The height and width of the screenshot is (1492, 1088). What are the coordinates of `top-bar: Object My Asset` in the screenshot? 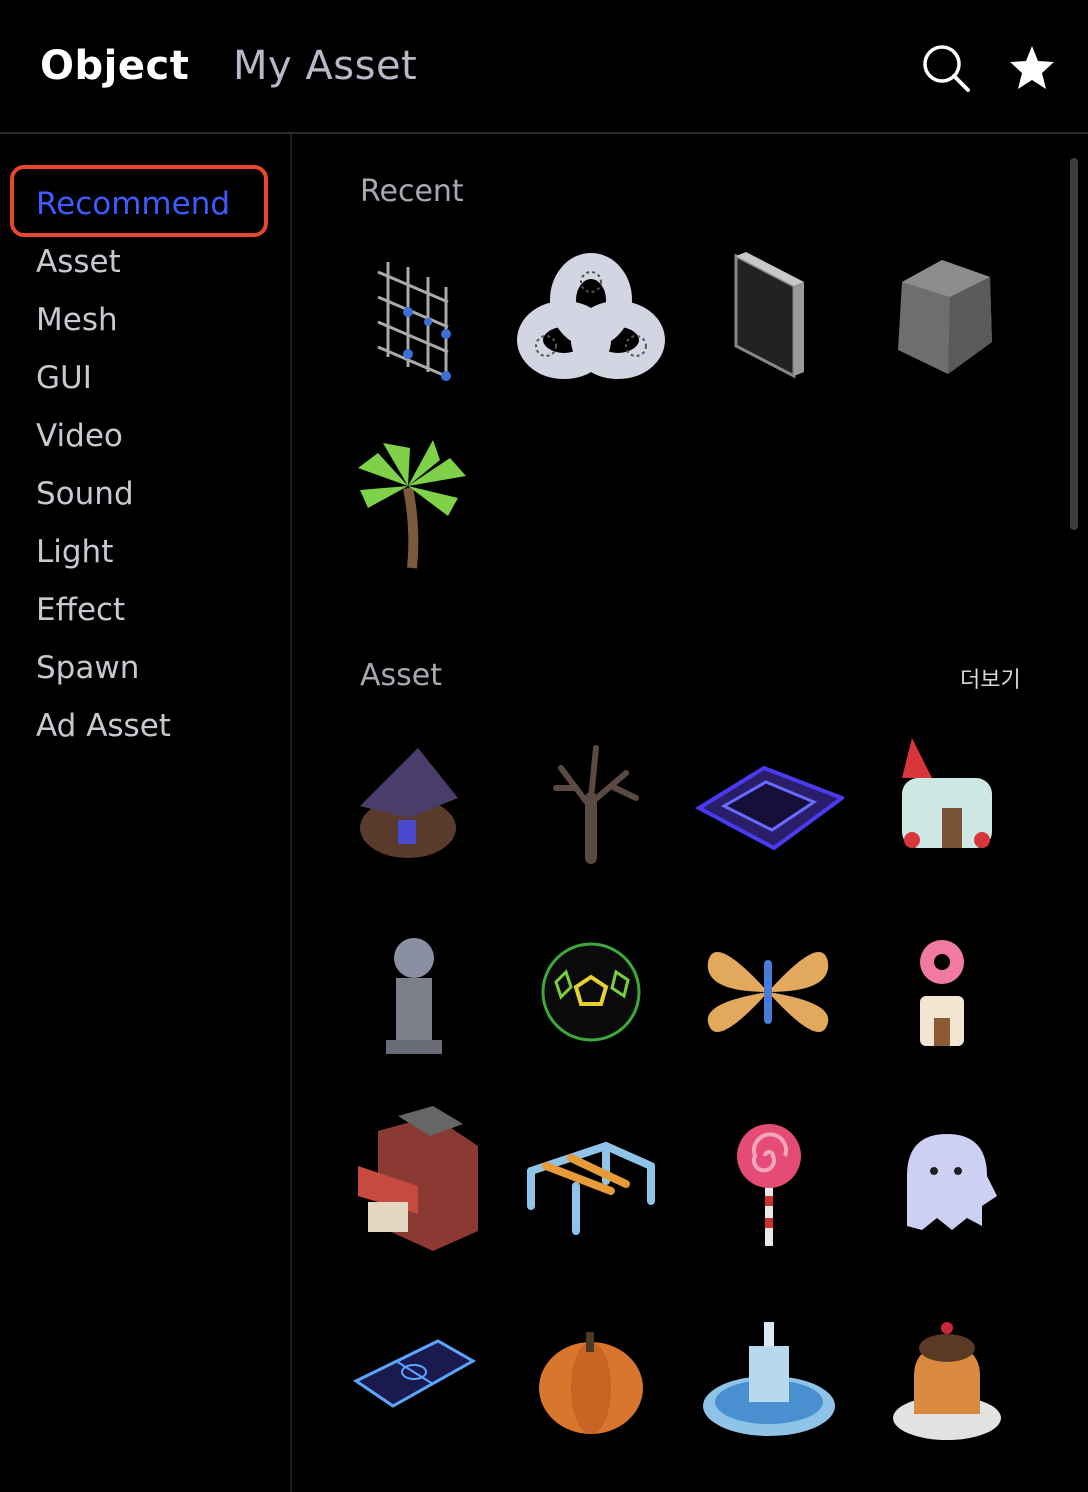 It's located at (544, 67).